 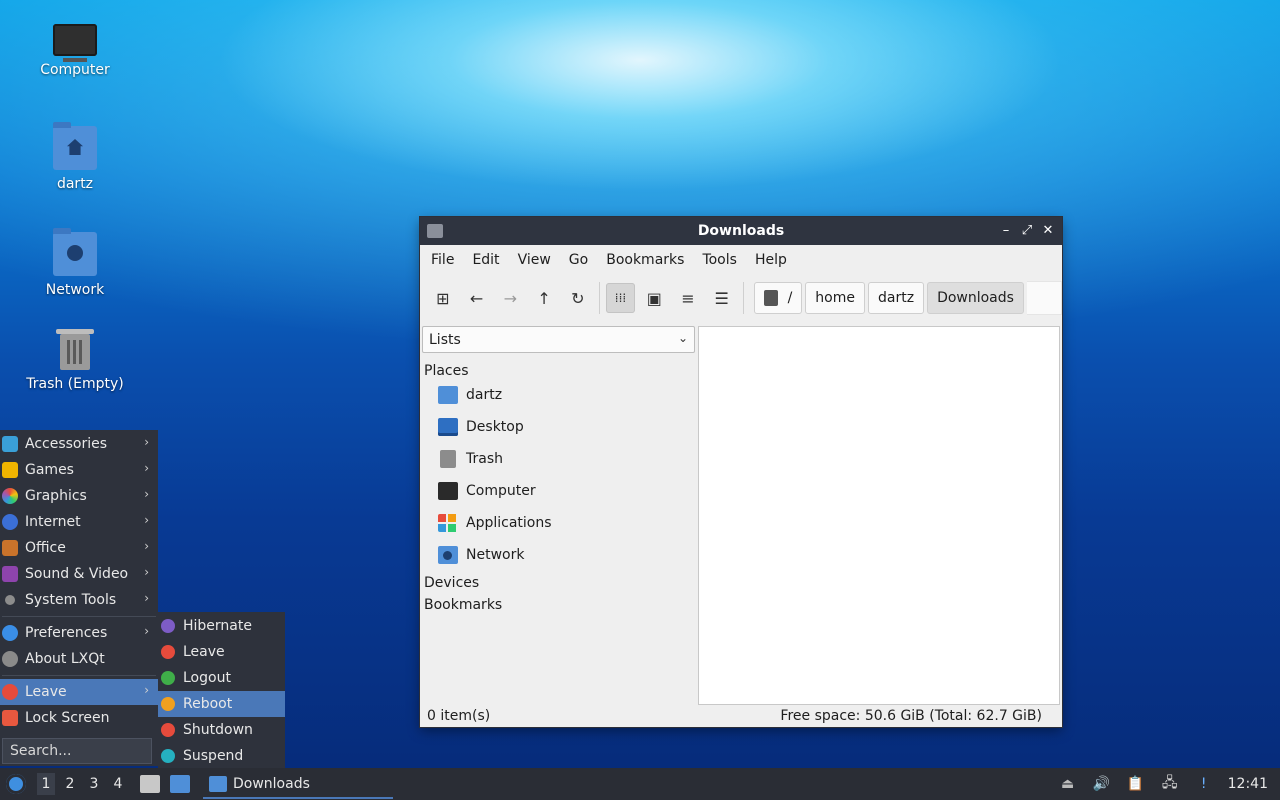 I want to click on place-computer: Computer, so click(x=558, y=491).